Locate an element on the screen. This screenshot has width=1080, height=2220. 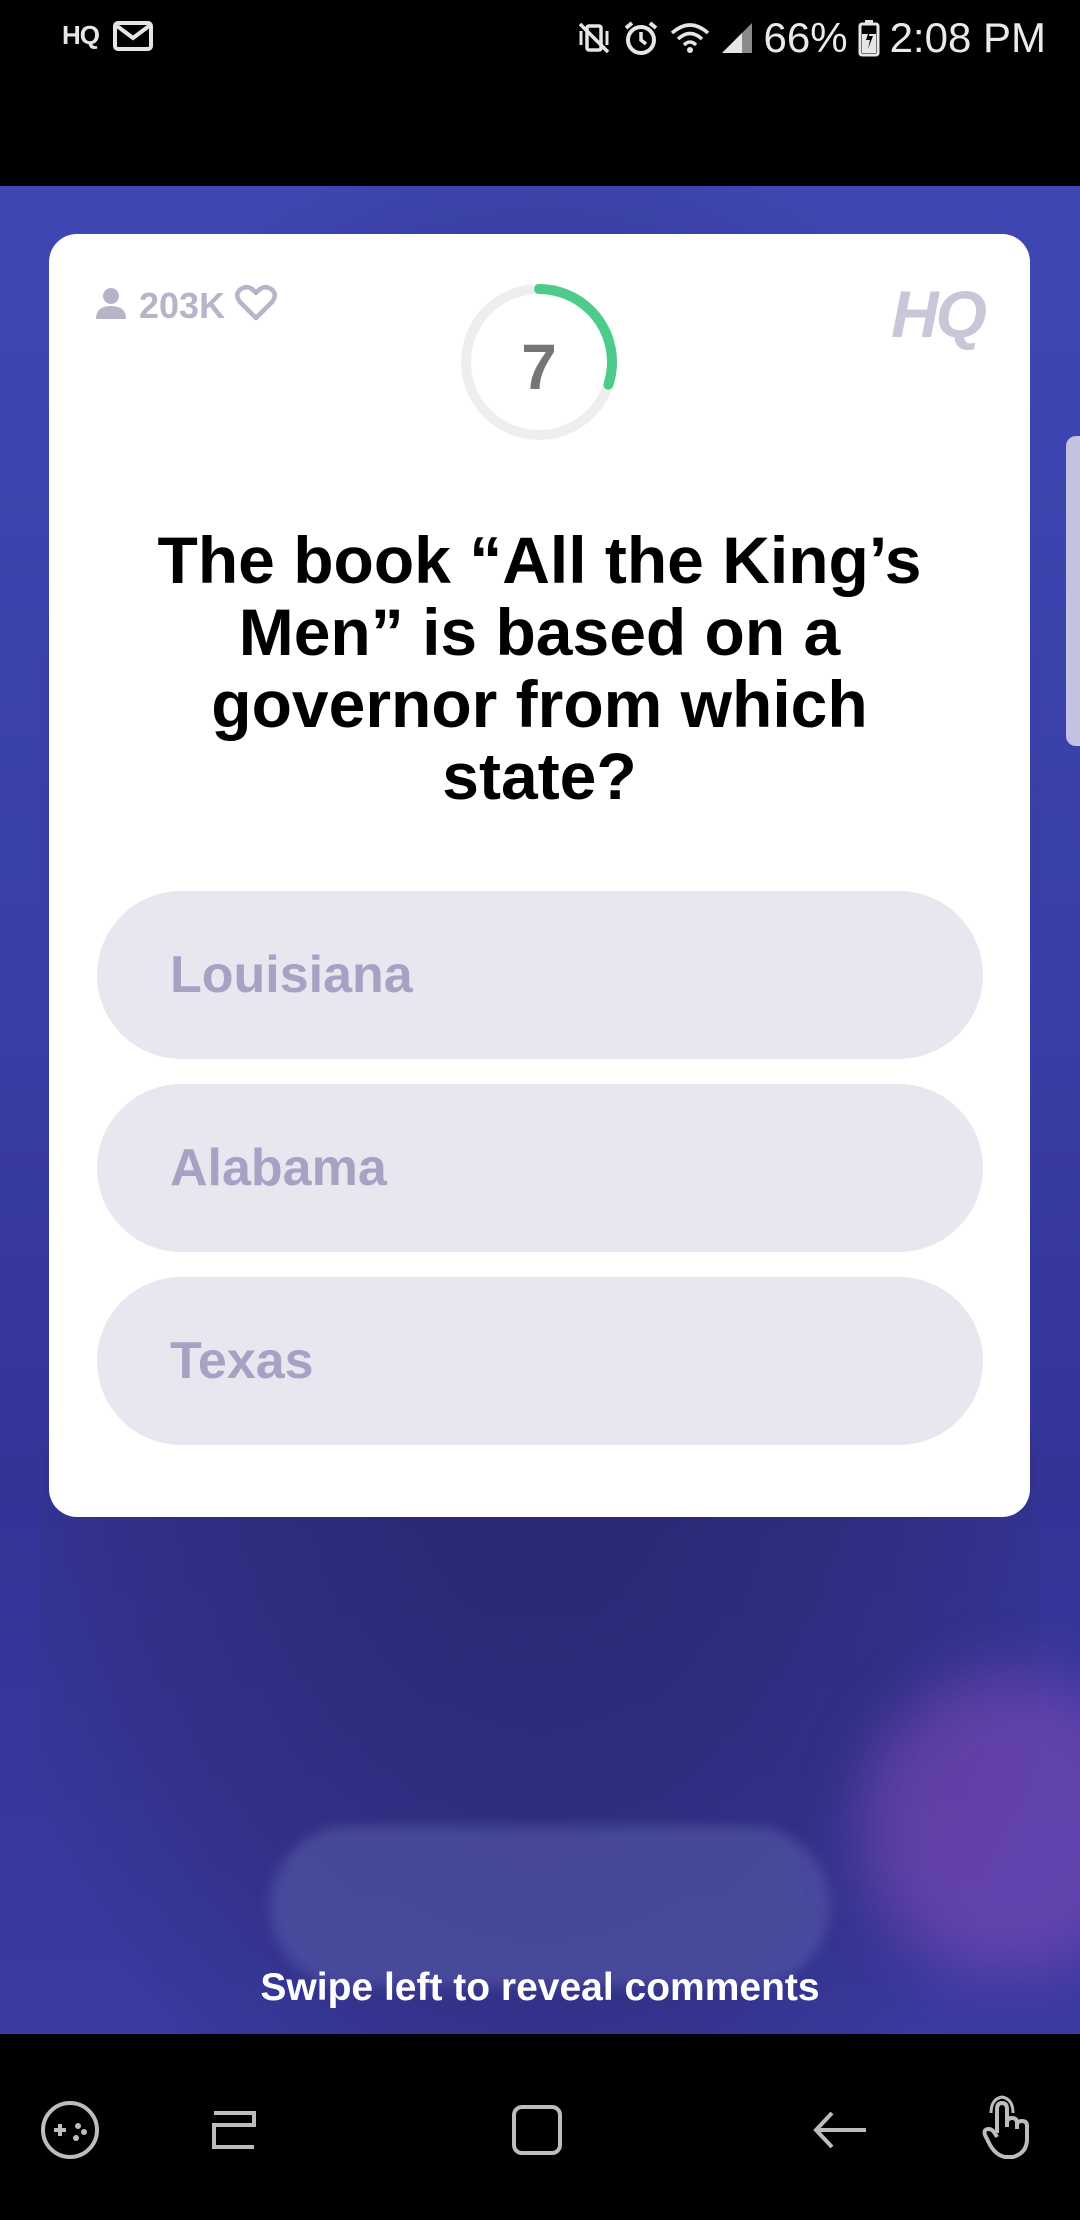
hq-logo: HQ is located at coordinates (939, 314).